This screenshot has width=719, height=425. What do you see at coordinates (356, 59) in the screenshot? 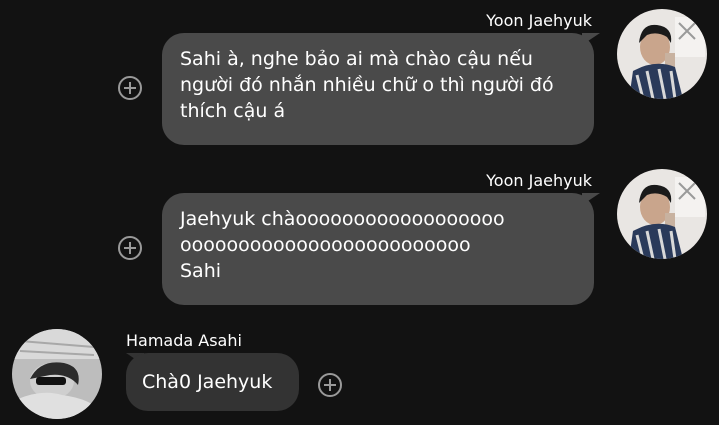
I see `message-text-line: Sahi à, nghe bảo ai mà chào cậu nếu` at bounding box center [356, 59].